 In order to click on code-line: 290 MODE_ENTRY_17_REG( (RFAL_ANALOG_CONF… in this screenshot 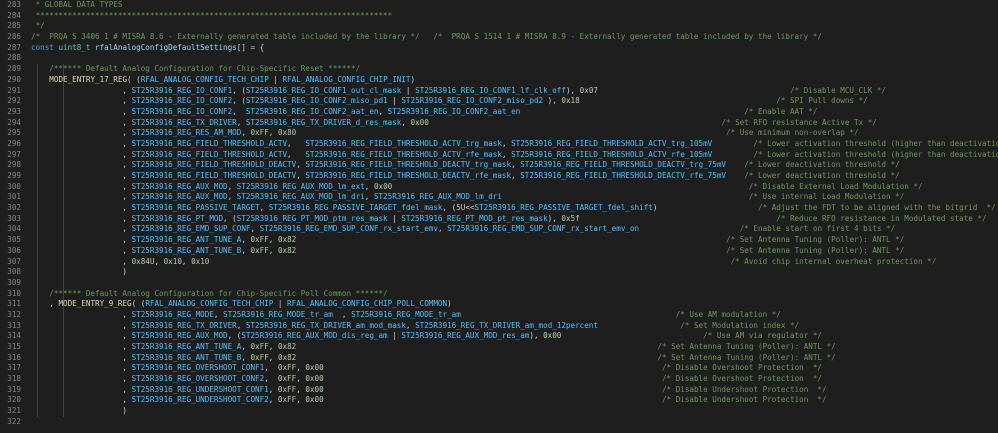, I will do `click(499, 80)`.